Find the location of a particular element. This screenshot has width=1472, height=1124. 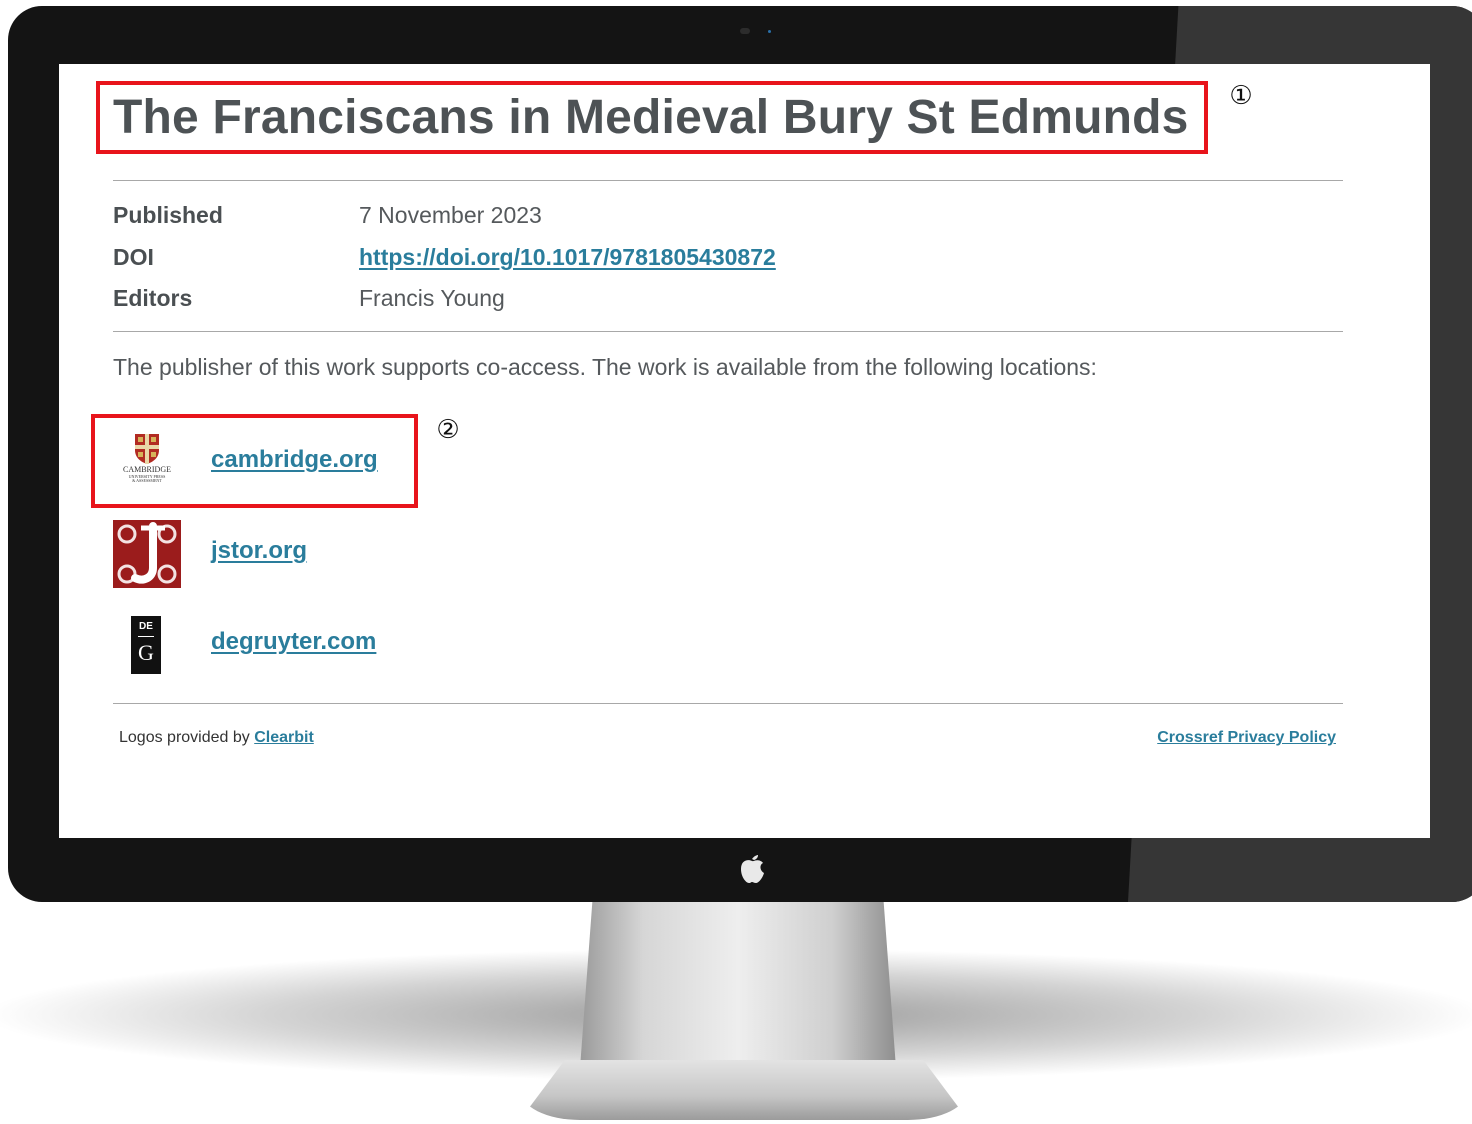

annotation-marker-1-label: ① is located at coordinates (1241, 96).